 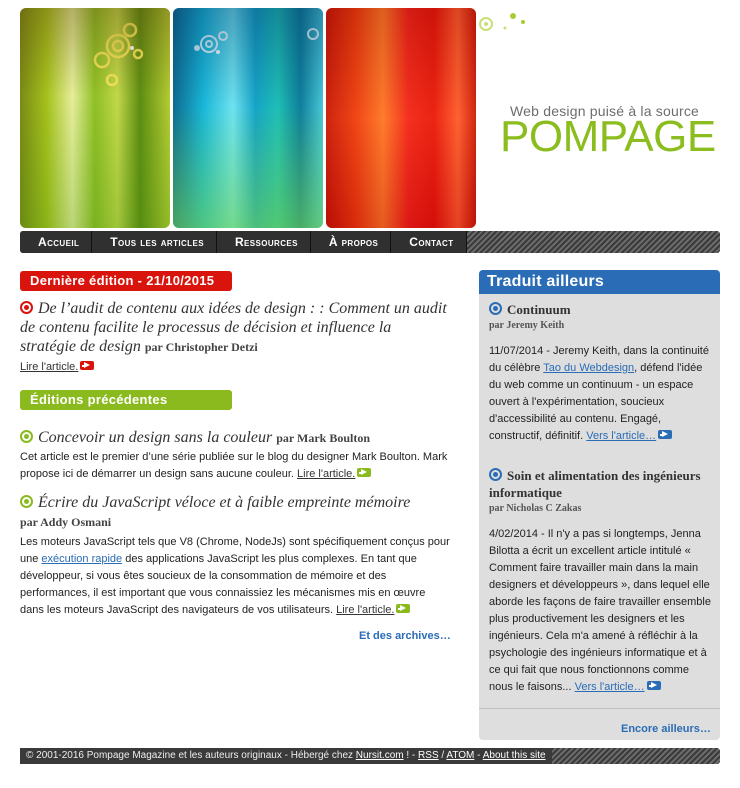 I want to click on header-art-cyan, so click(x=248, y=118).